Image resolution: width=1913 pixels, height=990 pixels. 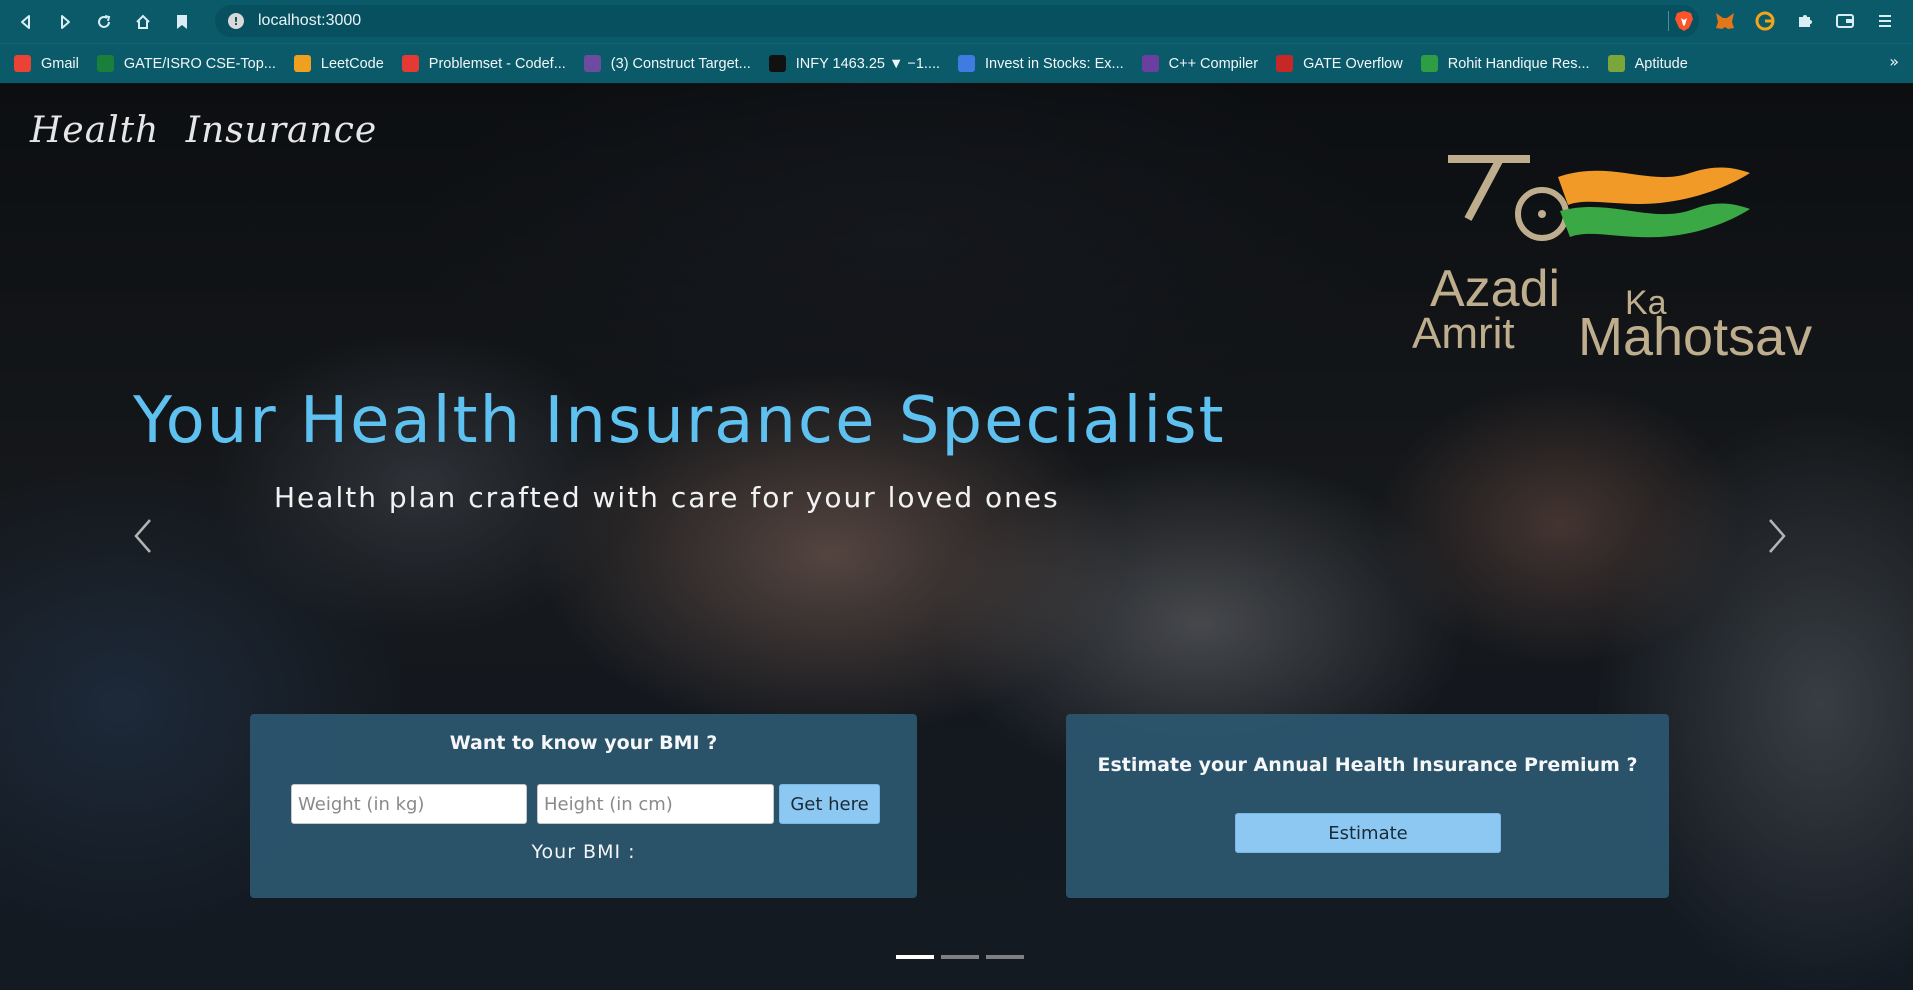 What do you see at coordinates (143, 540) in the screenshot?
I see `carousel-prev-icon` at bounding box center [143, 540].